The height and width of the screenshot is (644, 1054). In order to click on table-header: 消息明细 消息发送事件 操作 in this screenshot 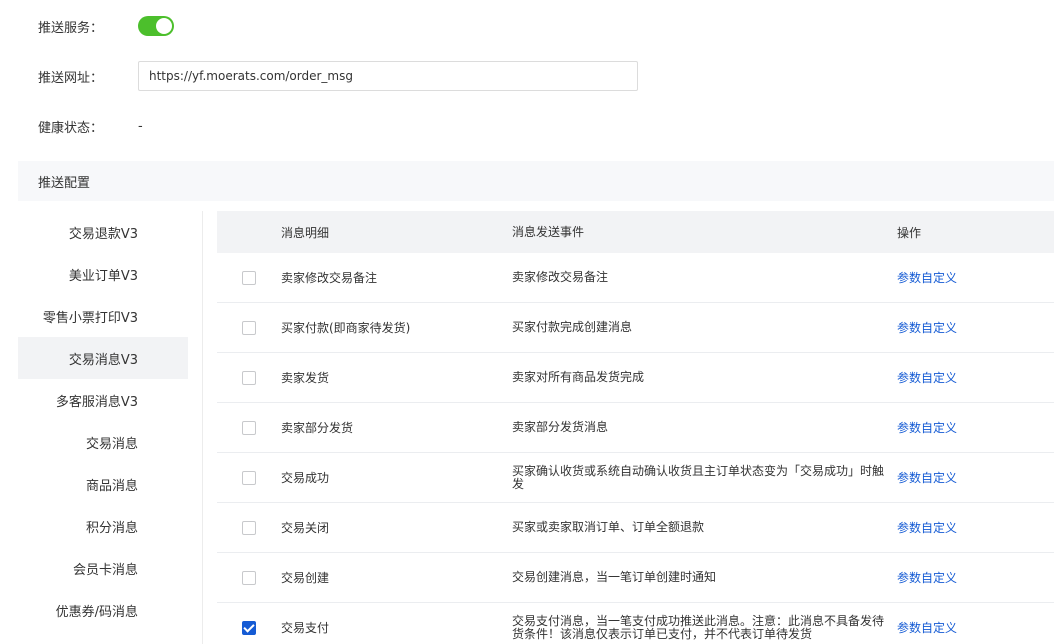, I will do `click(635, 232)`.